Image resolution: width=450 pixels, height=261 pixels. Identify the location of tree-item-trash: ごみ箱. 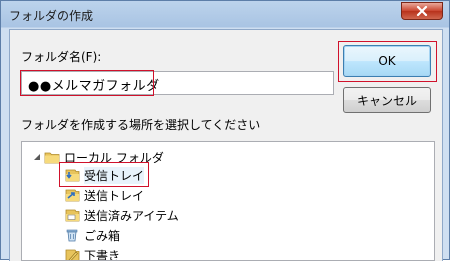
(92, 235).